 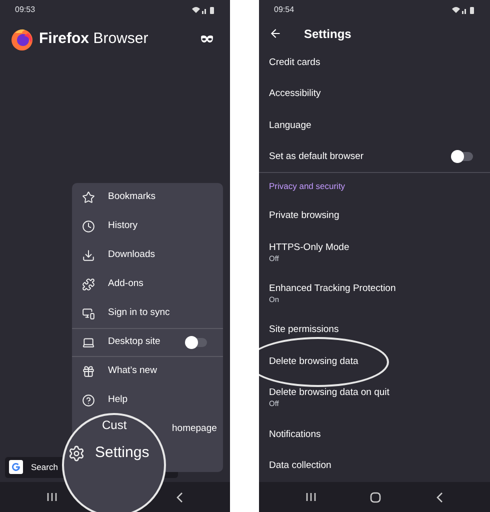 What do you see at coordinates (295, 434) in the screenshot?
I see `preference-label: Notifications` at bounding box center [295, 434].